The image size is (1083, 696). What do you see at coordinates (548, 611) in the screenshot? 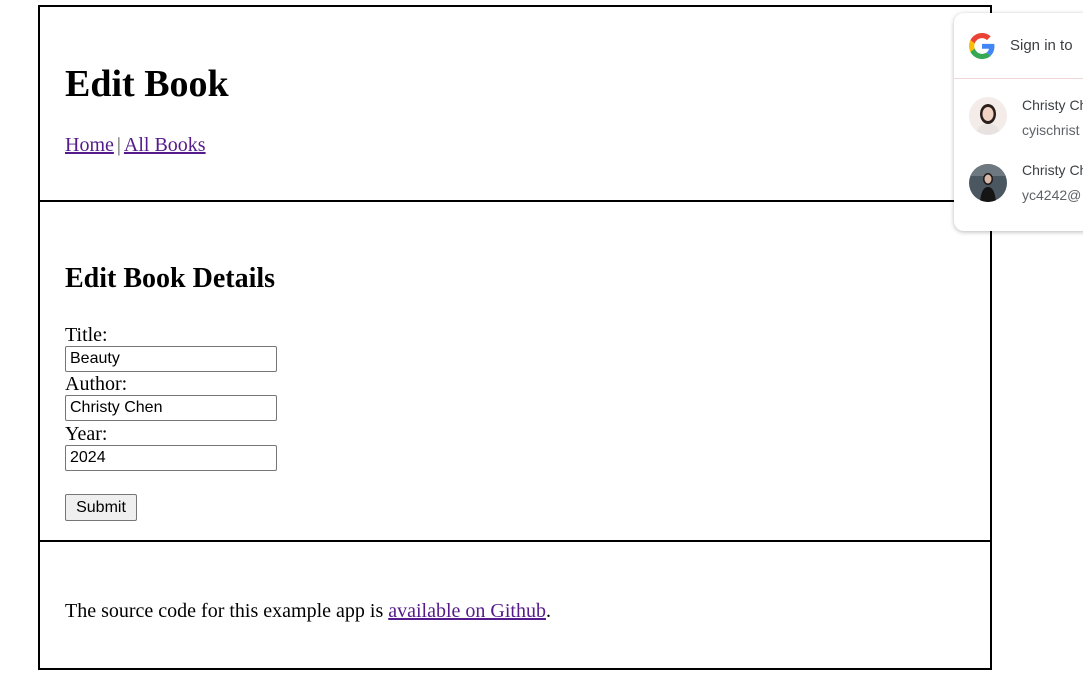
I see `footer-text-after: .` at bounding box center [548, 611].